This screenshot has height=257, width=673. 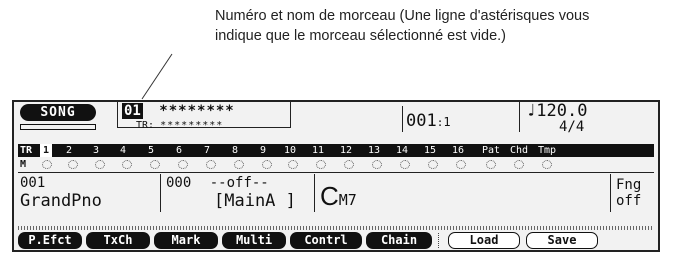 I want to click on pattern-number: 000, so click(x=178, y=183).